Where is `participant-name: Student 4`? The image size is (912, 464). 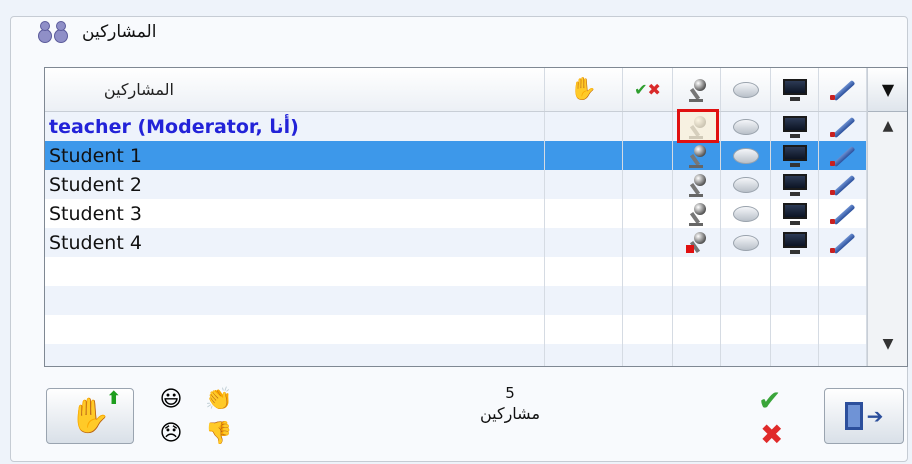 participant-name: Student 4 is located at coordinates (95, 242).